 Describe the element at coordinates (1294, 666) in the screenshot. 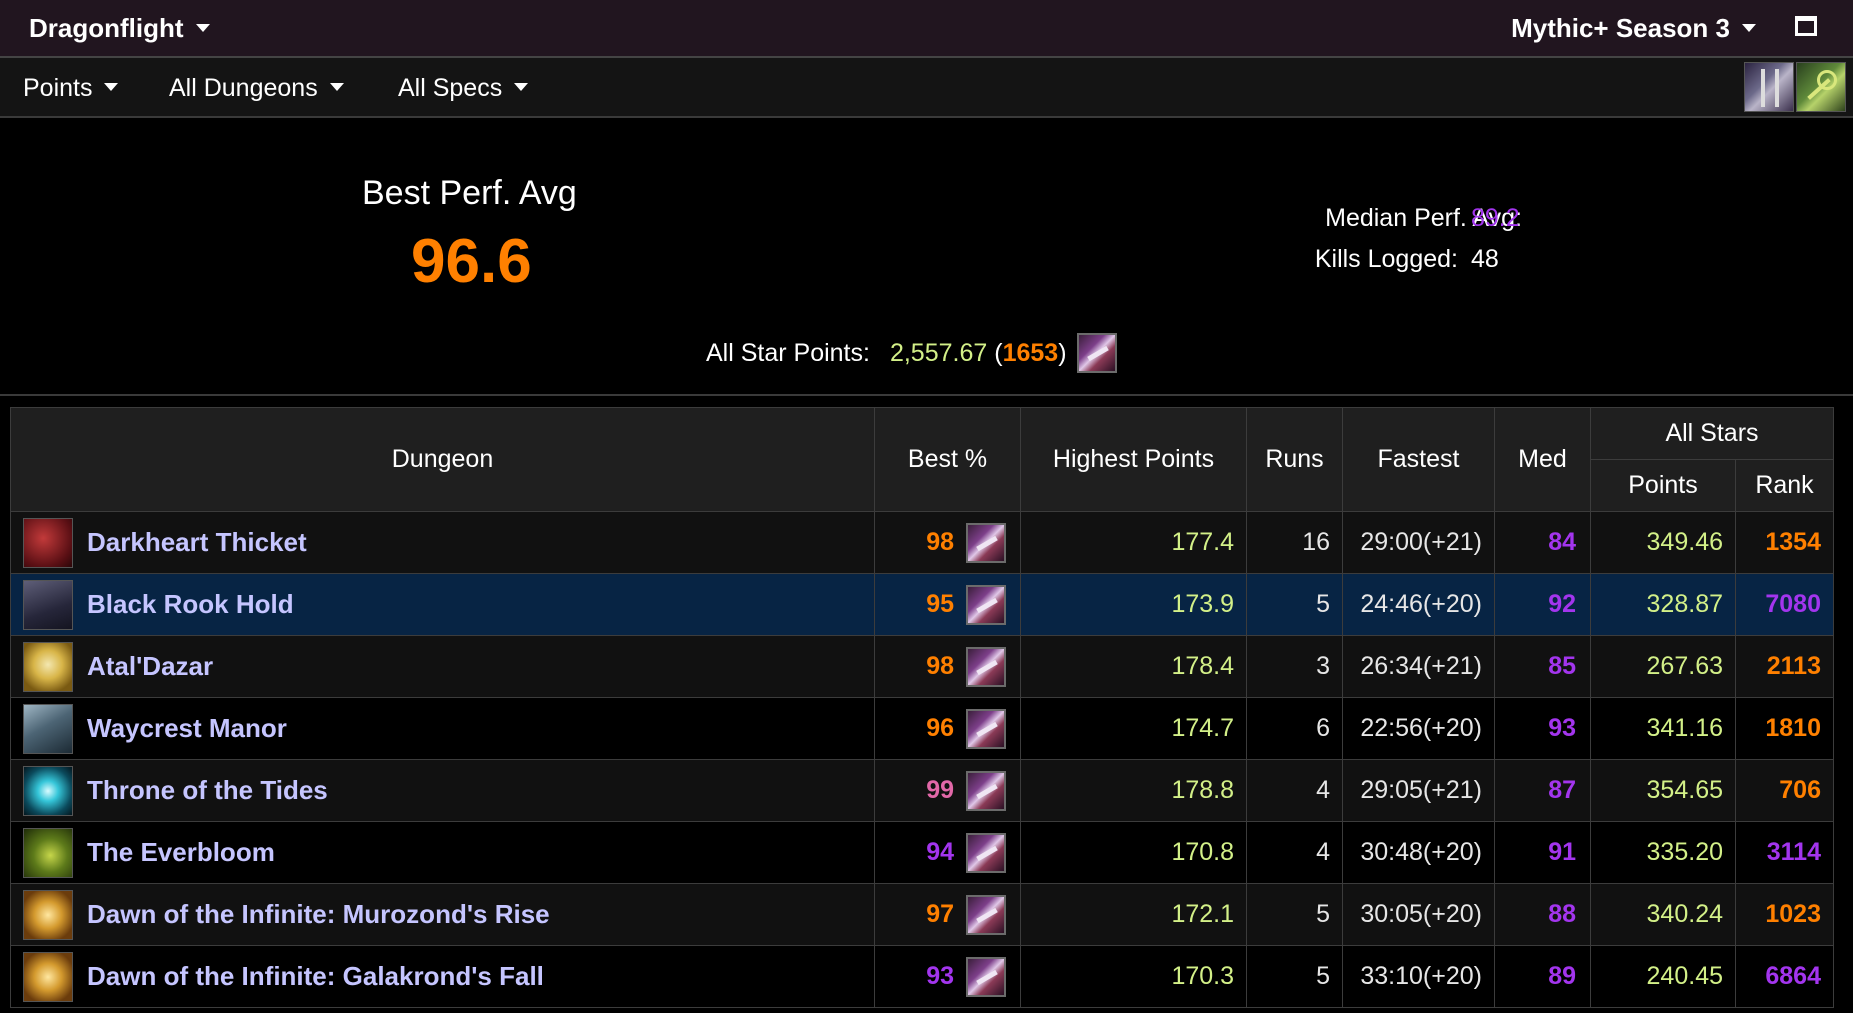

I see `runs: 3` at that location.